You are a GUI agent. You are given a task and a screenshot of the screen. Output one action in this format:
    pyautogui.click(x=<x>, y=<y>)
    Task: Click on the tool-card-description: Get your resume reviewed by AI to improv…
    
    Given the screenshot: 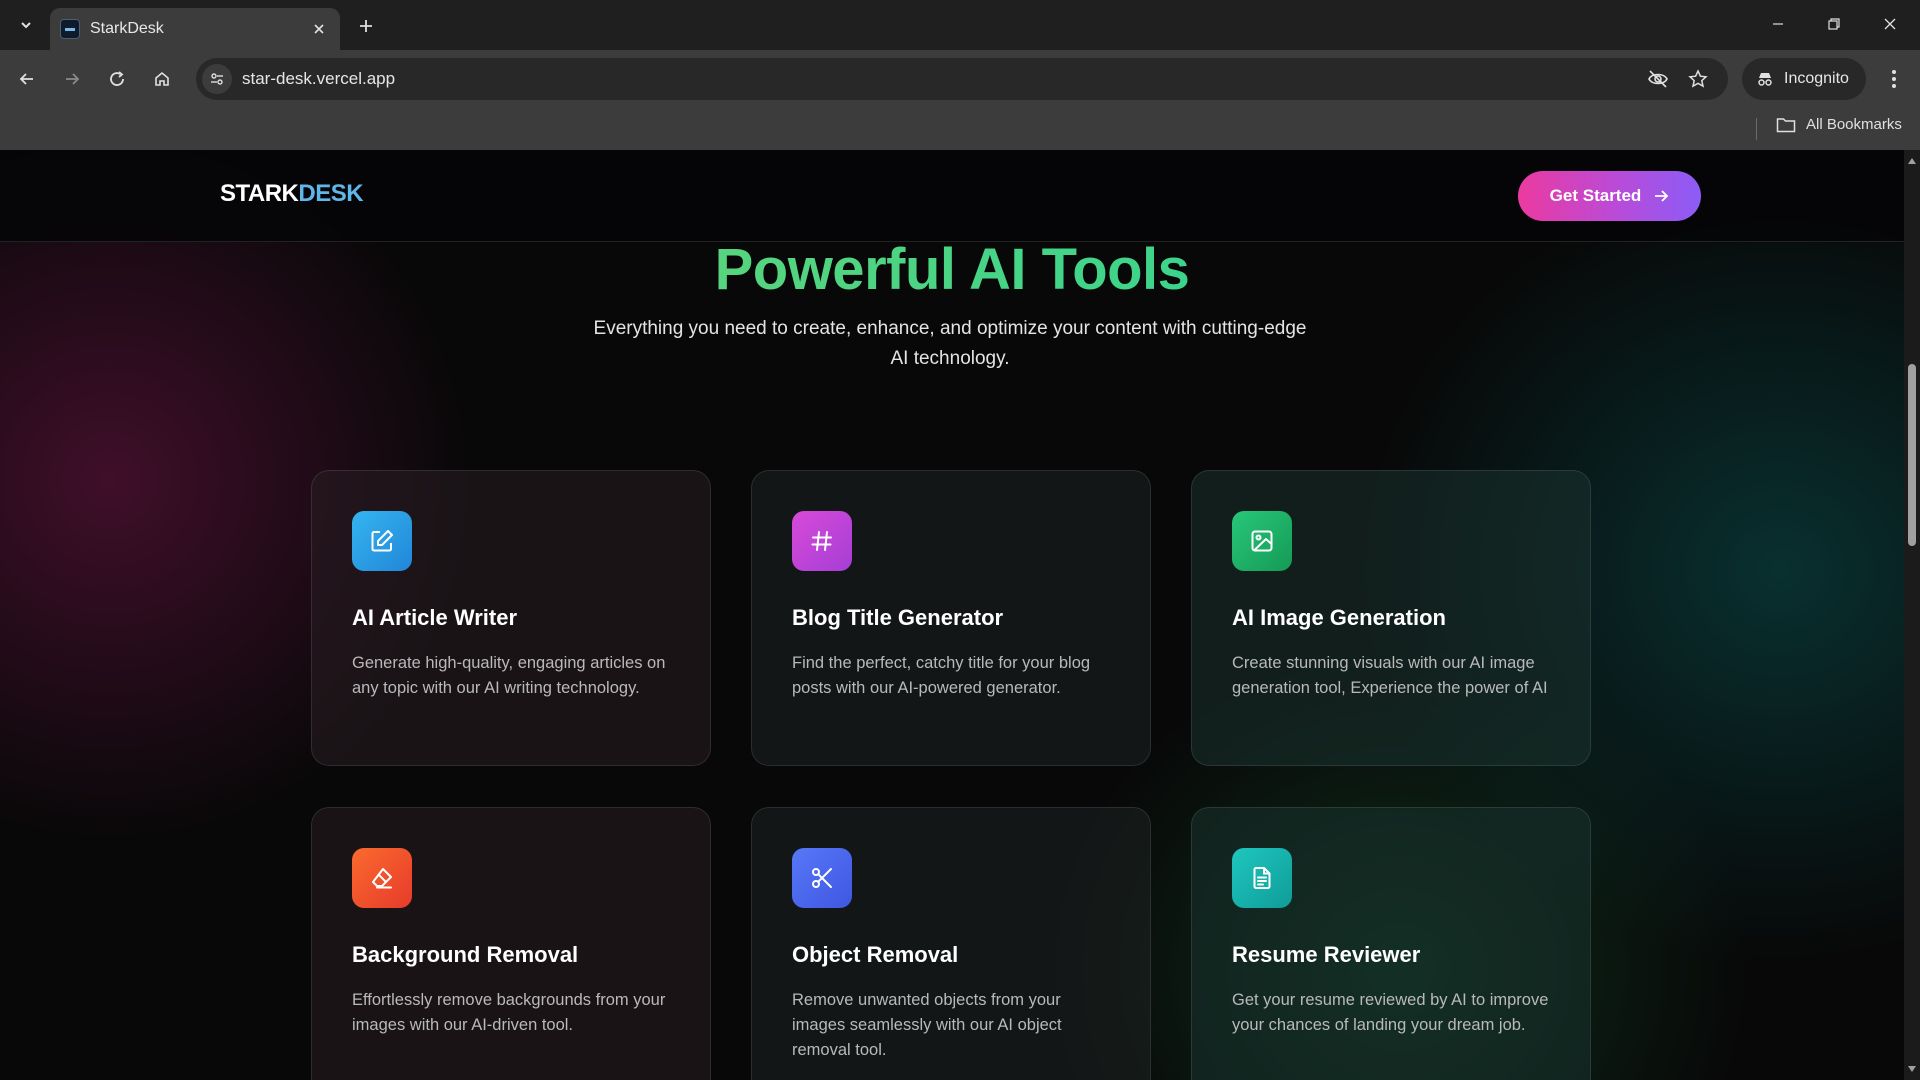 What is the action you would take?
    pyautogui.click(x=1390, y=1012)
    